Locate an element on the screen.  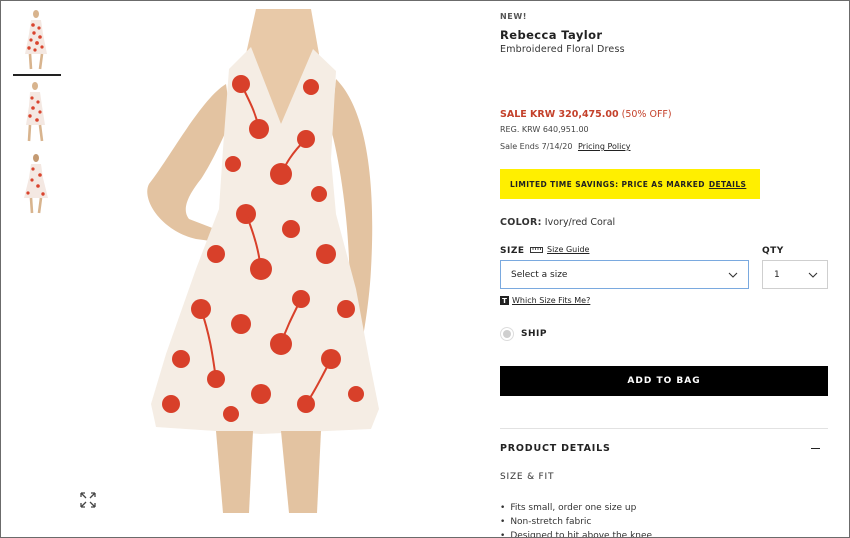
size-fit-heading: SIZE & FIT is located at coordinates (527, 477).